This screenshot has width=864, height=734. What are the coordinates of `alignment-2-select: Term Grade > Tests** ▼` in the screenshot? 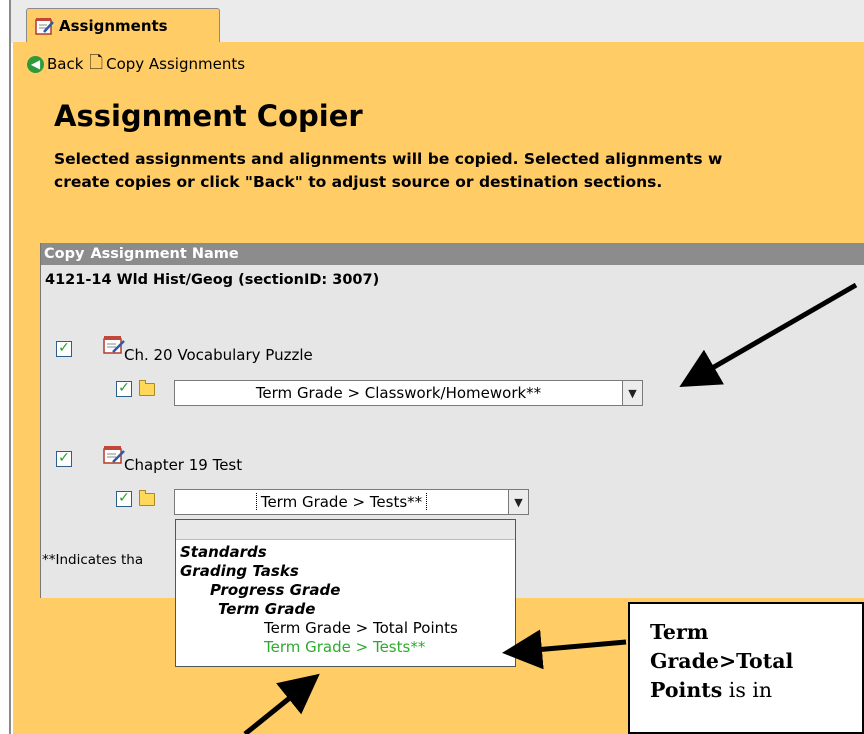 It's located at (351, 502).